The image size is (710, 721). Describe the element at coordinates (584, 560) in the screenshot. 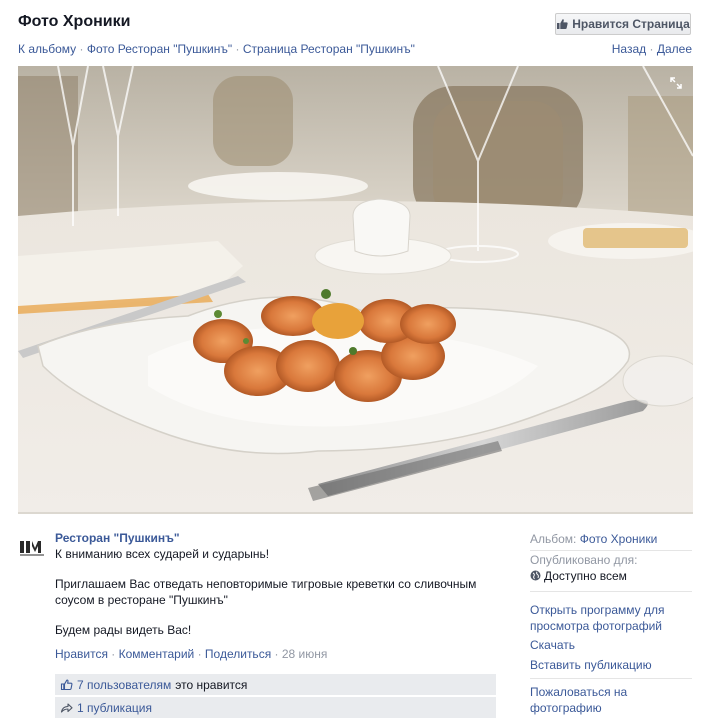

I see `published-for-label: Опубликовано для:` at that location.